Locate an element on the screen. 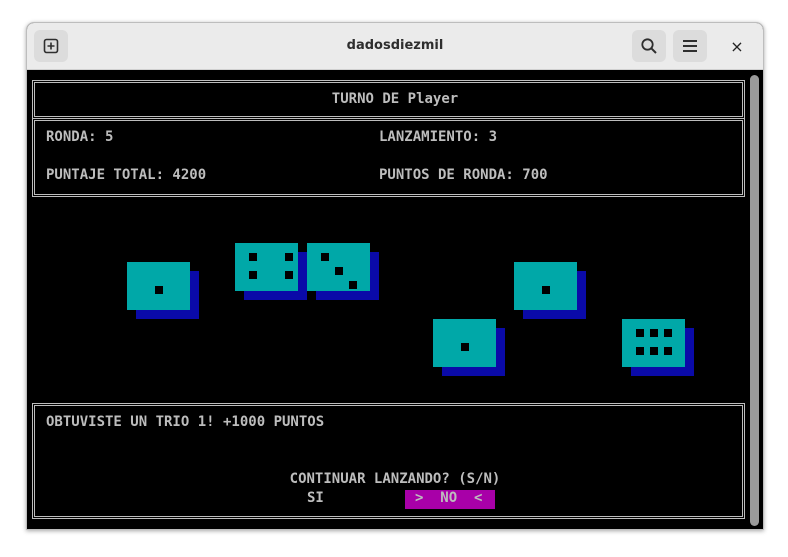 Image resolution: width=788 pixels, height=557 pixels. result-message: OBTUVISTE UN TRIO 1! +1000 PUNTOS is located at coordinates (185, 422).